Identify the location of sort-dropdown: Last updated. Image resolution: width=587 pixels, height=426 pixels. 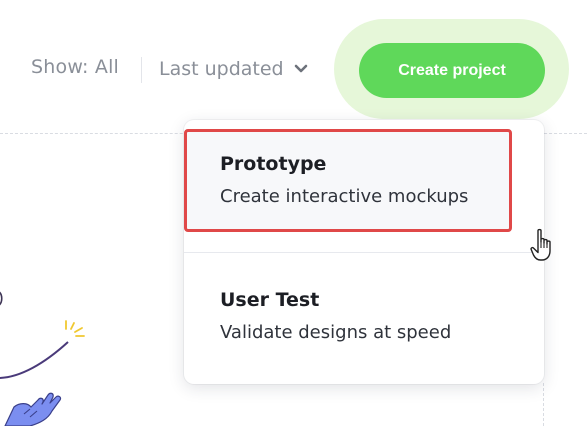
(233, 69).